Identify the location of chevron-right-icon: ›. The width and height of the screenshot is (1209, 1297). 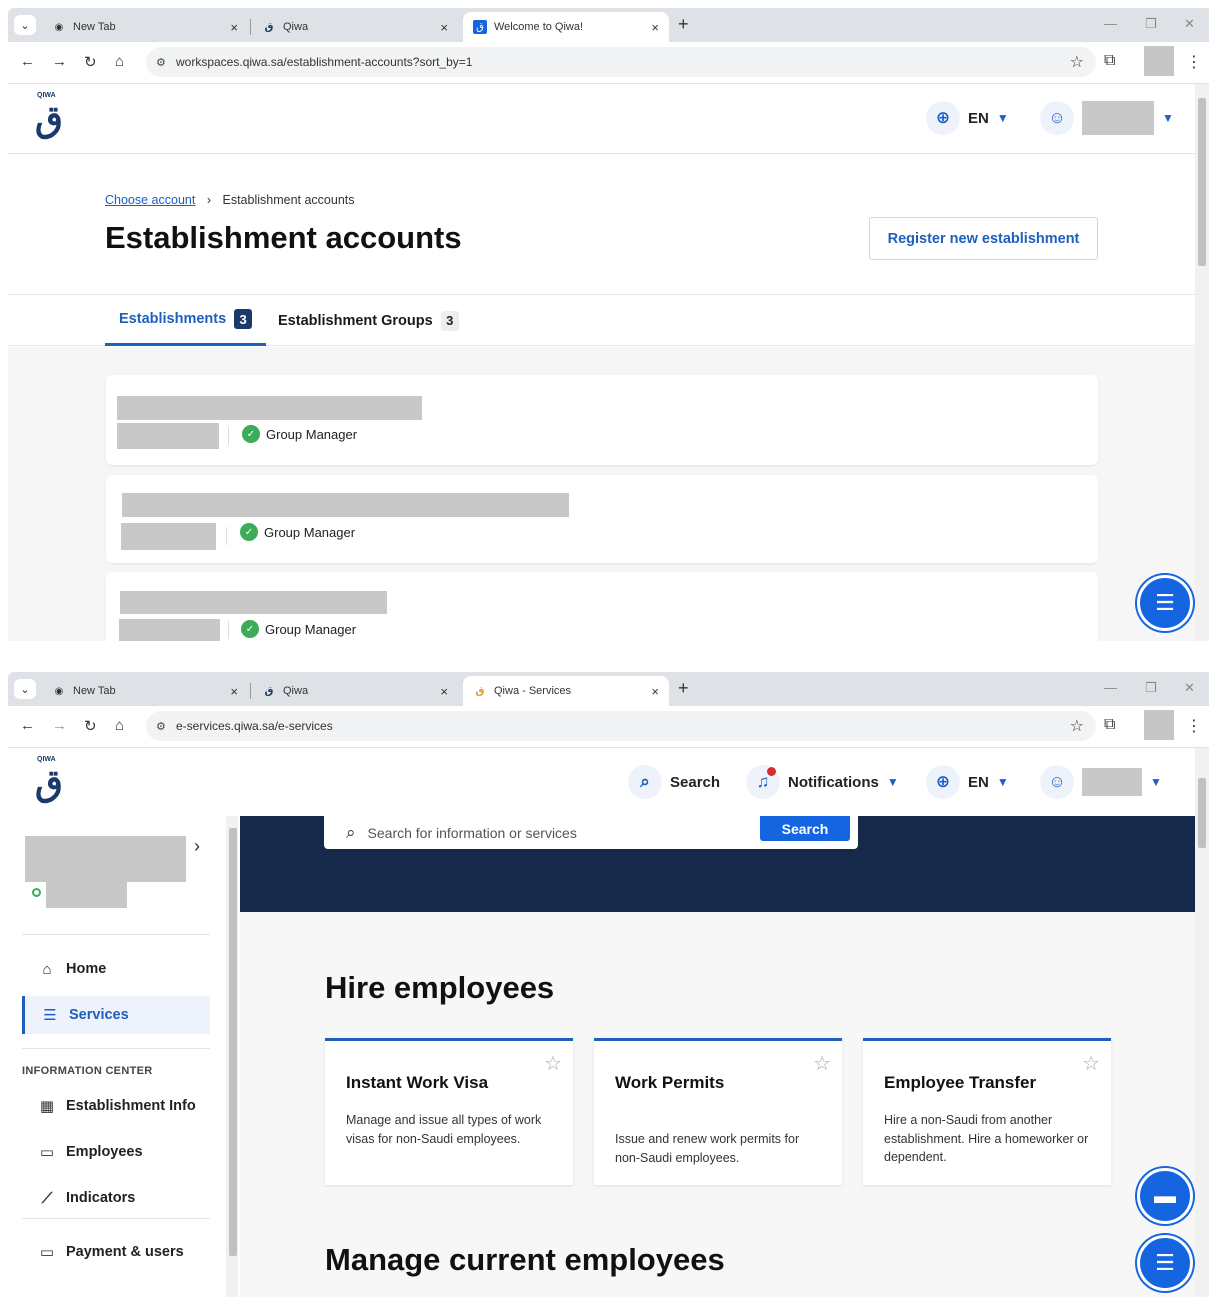
(197, 846).